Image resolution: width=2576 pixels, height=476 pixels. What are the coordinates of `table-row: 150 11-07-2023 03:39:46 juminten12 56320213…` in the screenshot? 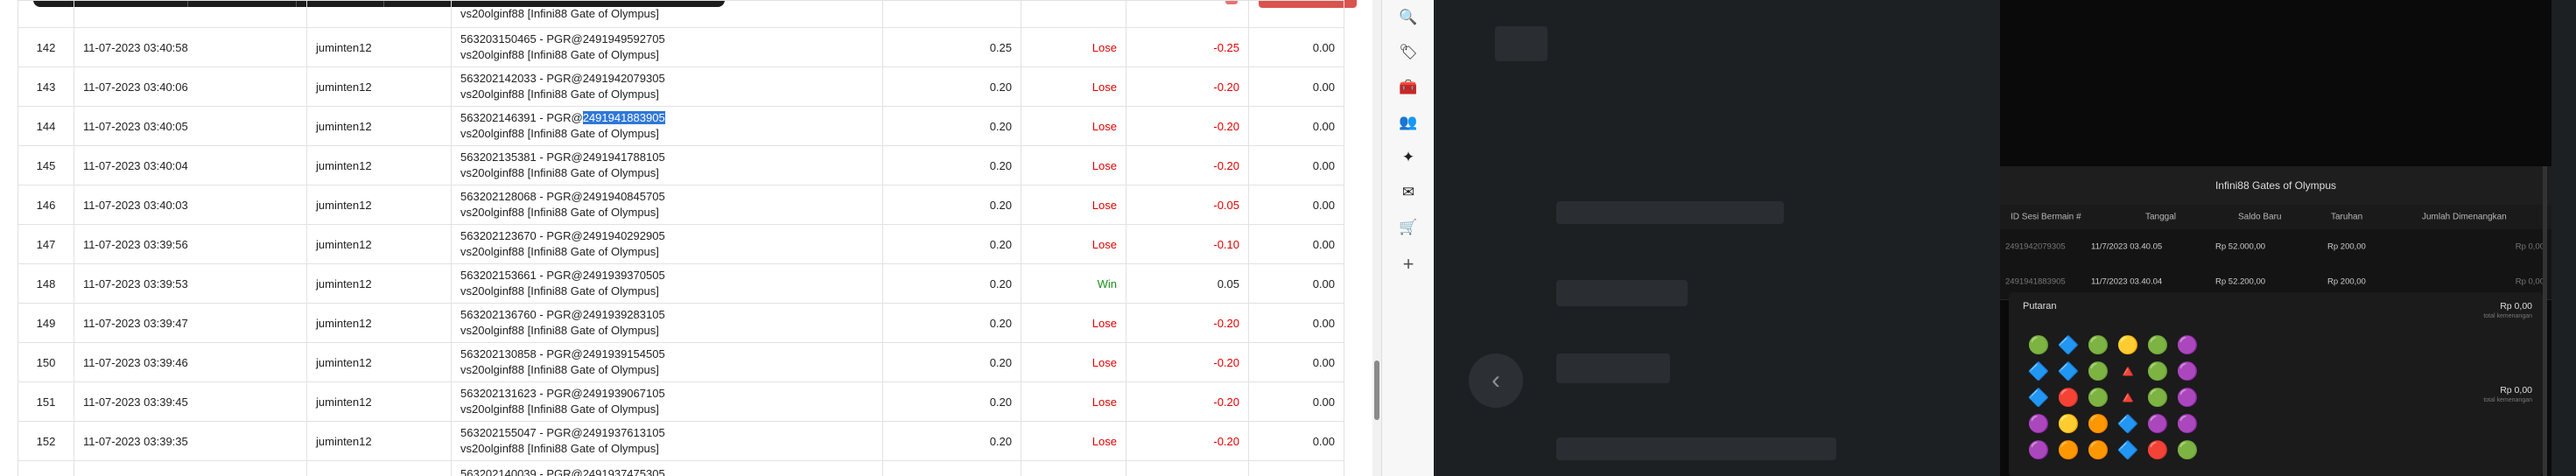 It's located at (681, 362).